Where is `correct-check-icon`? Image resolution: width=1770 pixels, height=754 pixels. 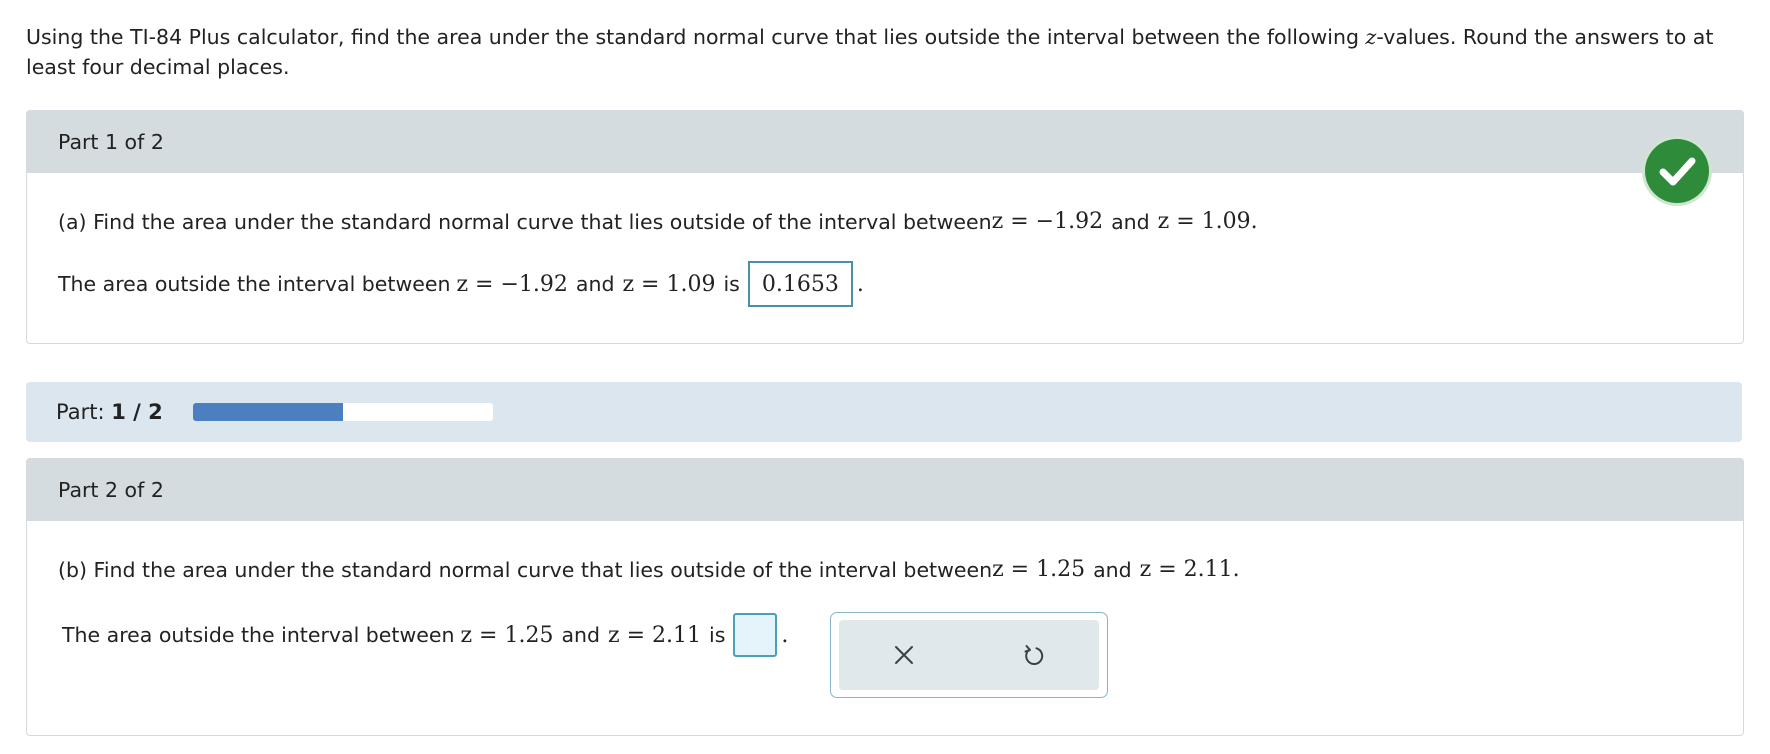 correct-check-icon is located at coordinates (1677, 171).